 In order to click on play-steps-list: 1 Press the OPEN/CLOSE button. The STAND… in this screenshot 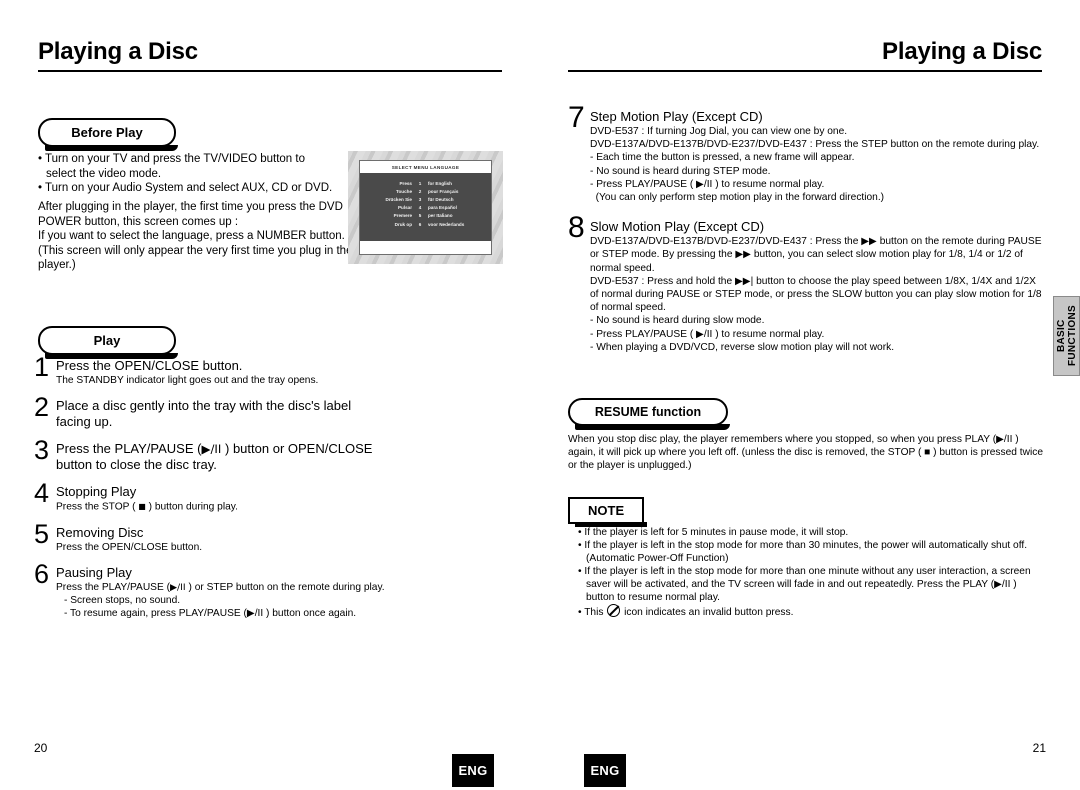, I will do `click(219, 492)`.